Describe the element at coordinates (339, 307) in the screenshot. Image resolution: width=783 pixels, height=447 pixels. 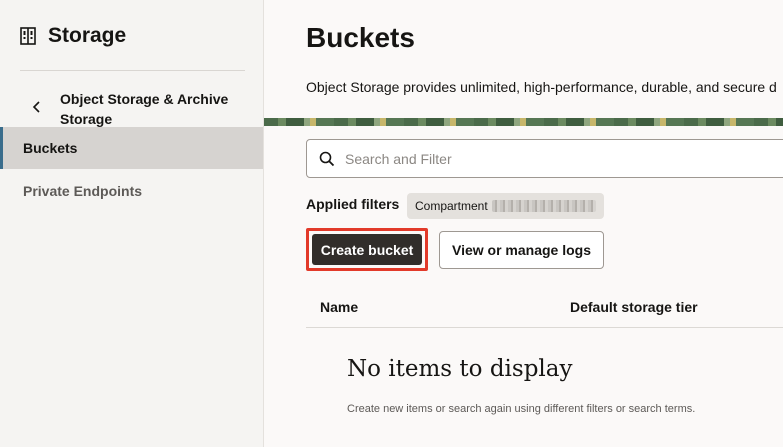
I see `column-header-name: Name` at that location.